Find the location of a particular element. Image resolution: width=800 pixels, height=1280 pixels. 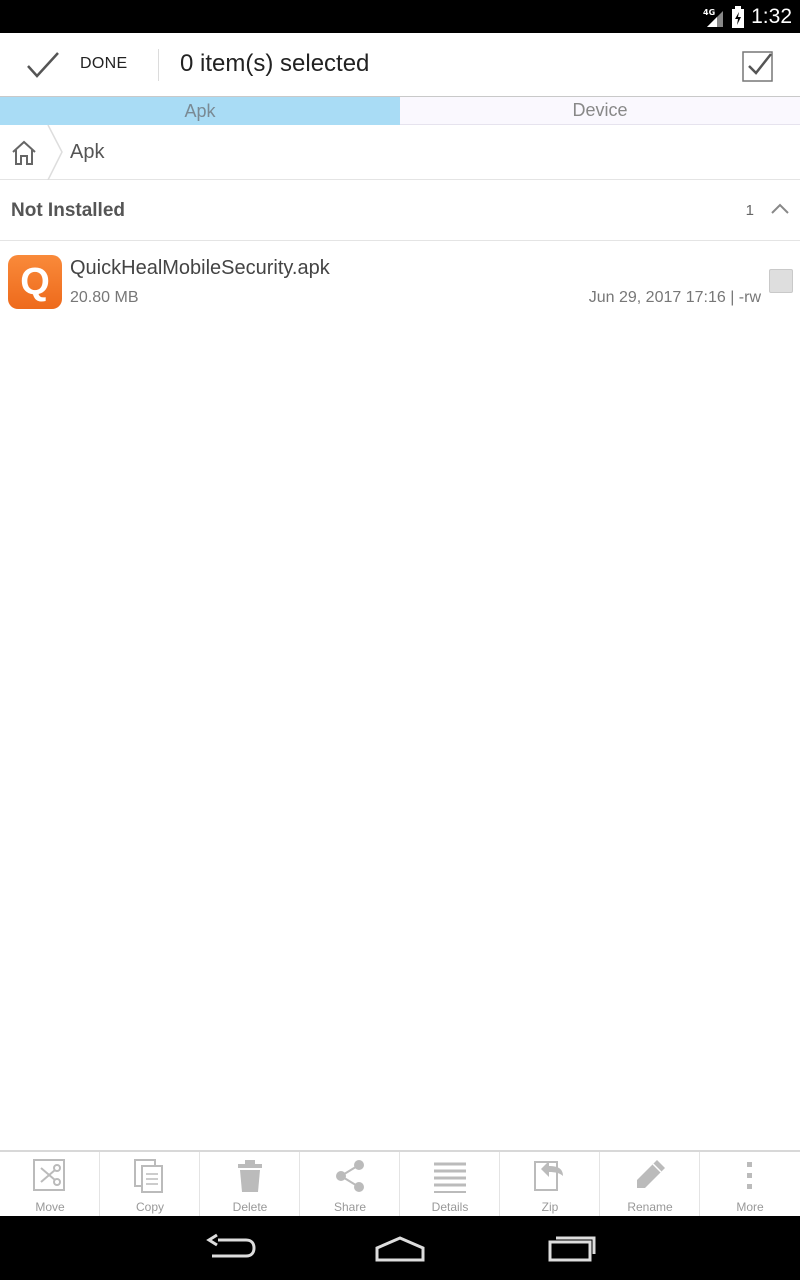

tab-bar: Apk Device is located at coordinates (400, 111).